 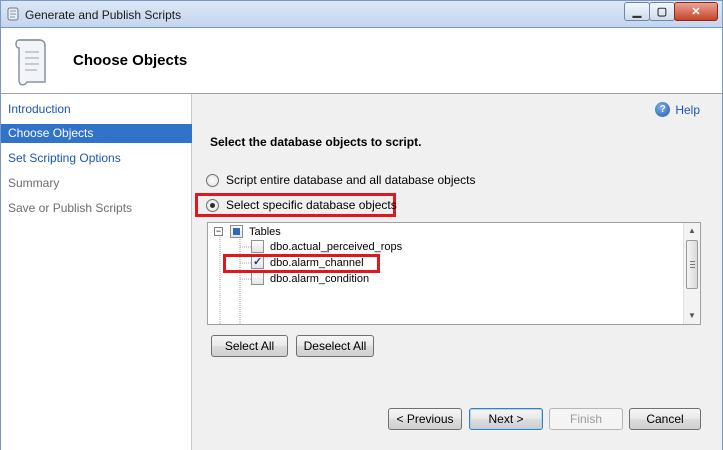 I want to click on radio-button-selected, so click(x=212, y=205).